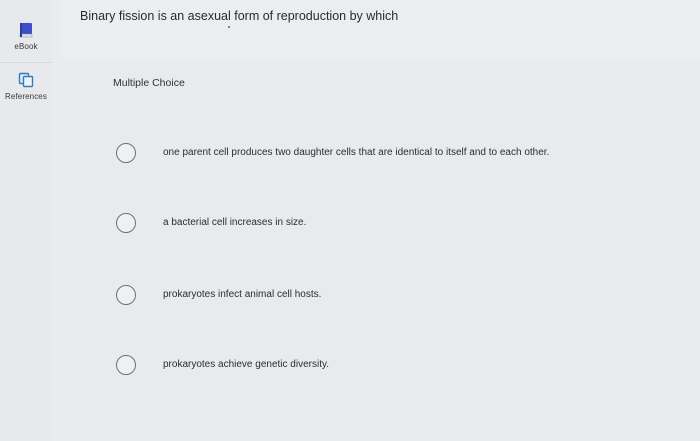 The image size is (700, 441). What do you see at coordinates (396, 296) in the screenshot?
I see `answer-option: prokaryotes infect animal cell hosts.` at bounding box center [396, 296].